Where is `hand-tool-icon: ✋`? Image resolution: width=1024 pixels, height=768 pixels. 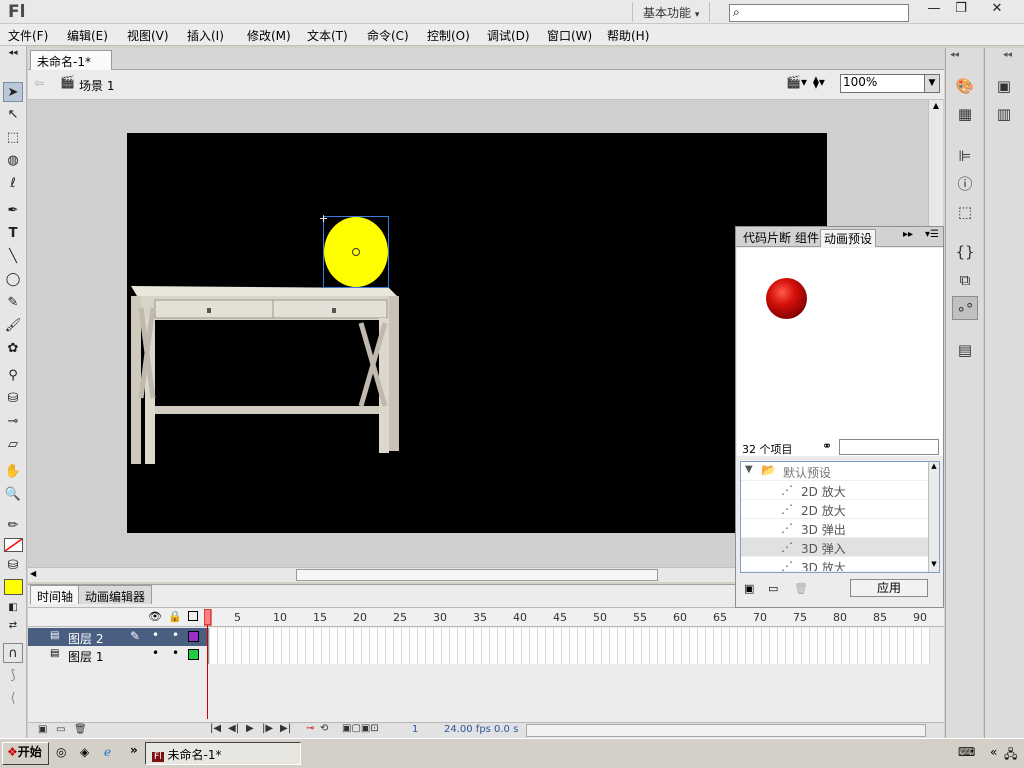
hand-tool-icon: ✋ is located at coordinates (13, 472).